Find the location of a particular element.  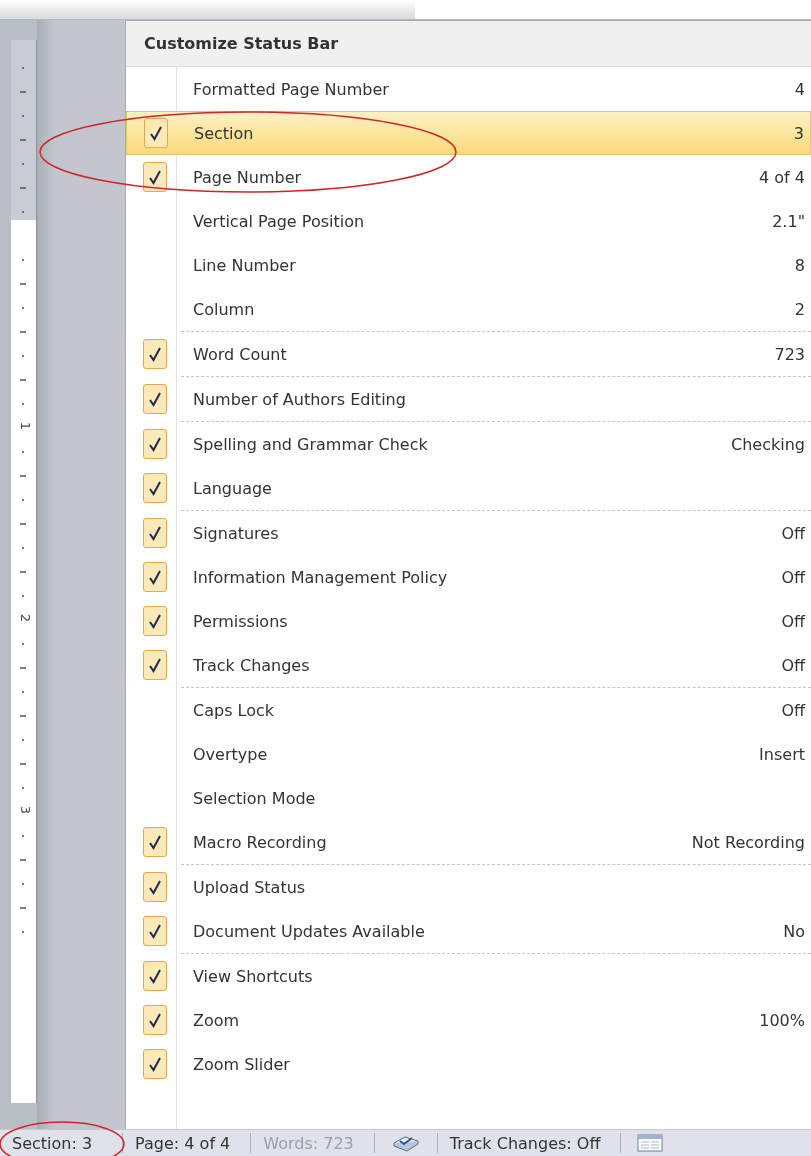

menu-item: Section 3 is located at coordinates (468, 133).